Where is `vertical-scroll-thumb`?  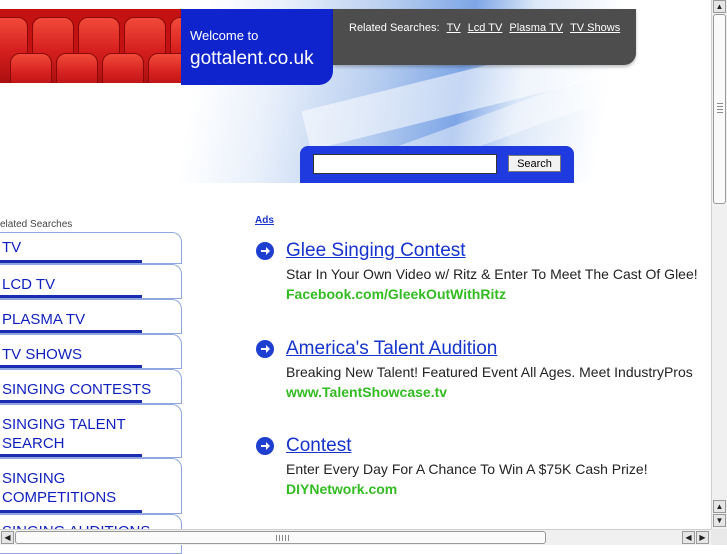 vertical-scroll-thumb is located at coordinates (719, 109).